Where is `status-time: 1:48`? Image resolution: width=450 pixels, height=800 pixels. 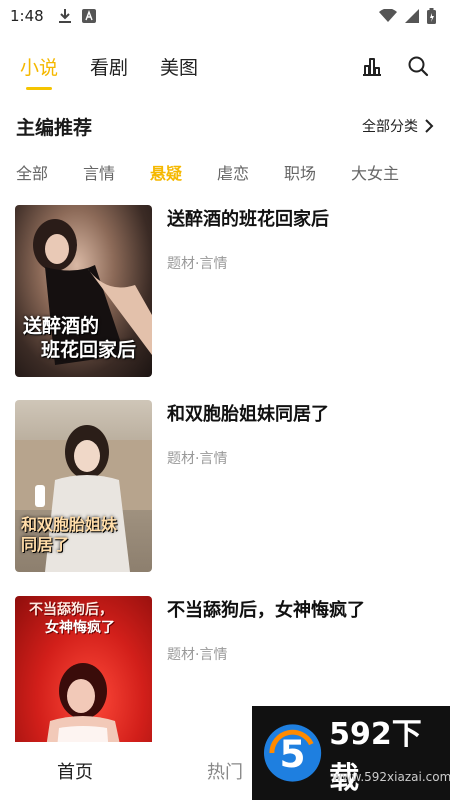
status-time: 1:48 is located at coordinates (27, 16).